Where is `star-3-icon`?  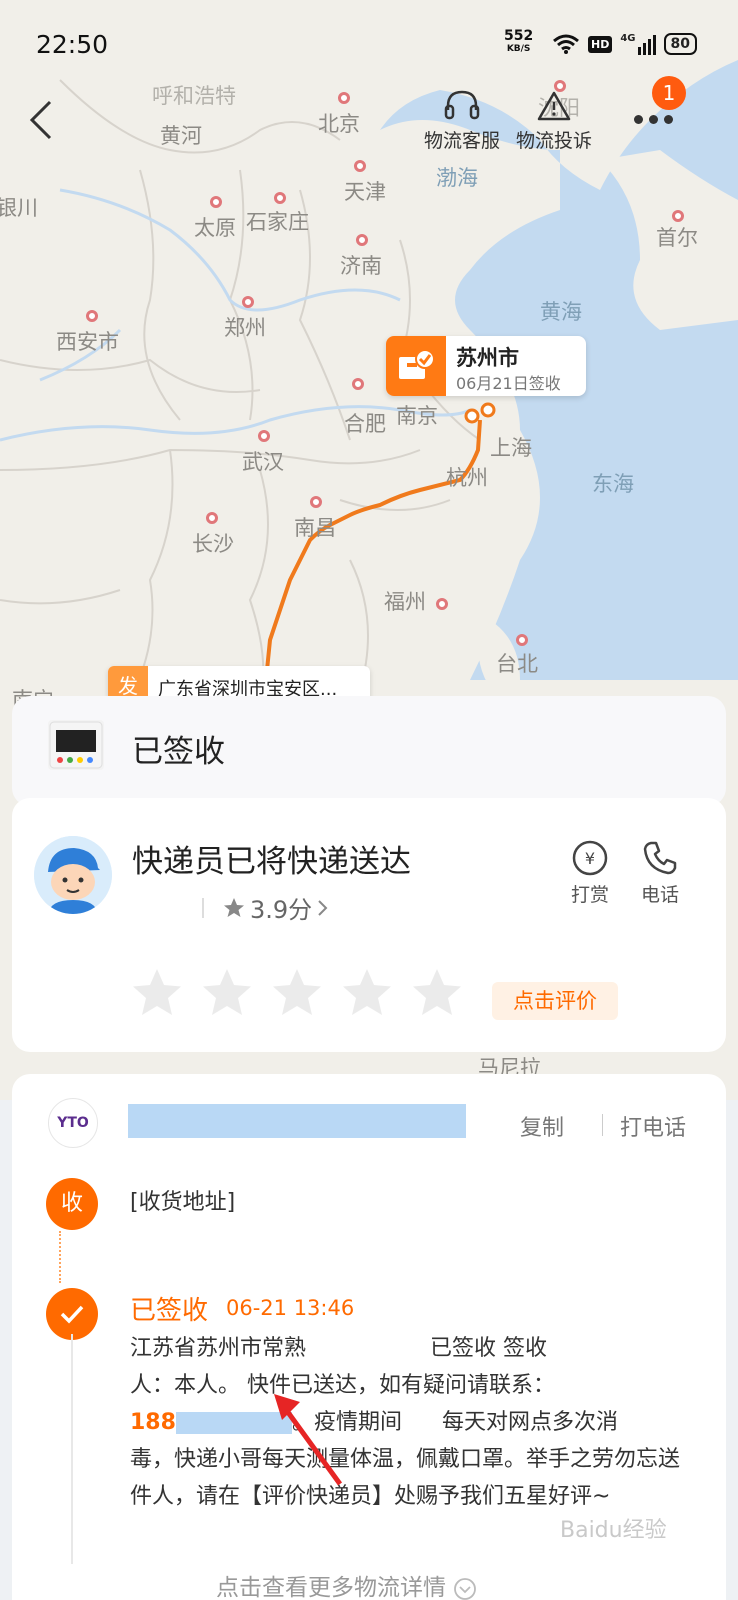
star-3-icon is located at coordinates (297, 993).